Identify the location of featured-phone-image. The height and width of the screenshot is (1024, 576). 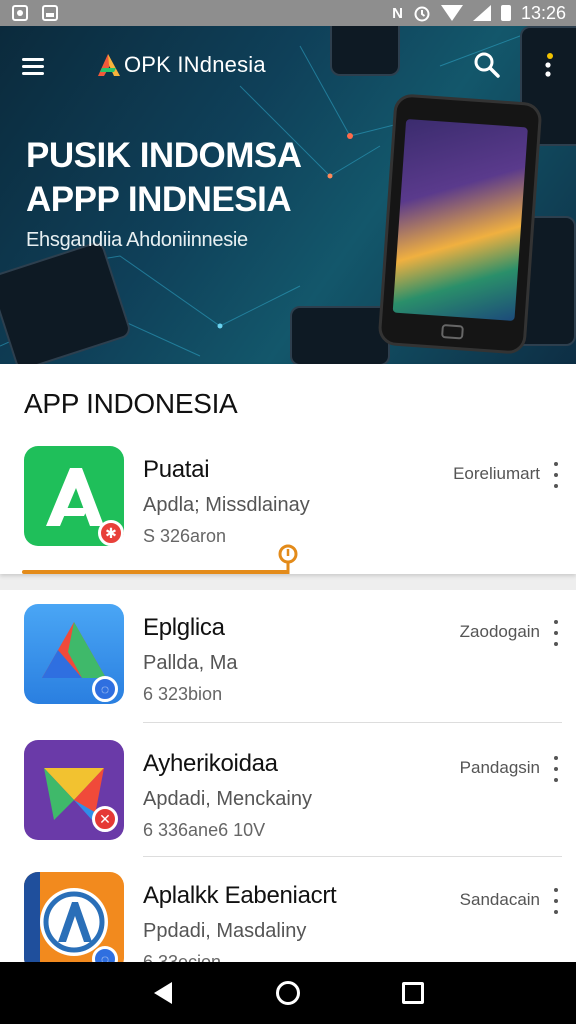
(460, 224).